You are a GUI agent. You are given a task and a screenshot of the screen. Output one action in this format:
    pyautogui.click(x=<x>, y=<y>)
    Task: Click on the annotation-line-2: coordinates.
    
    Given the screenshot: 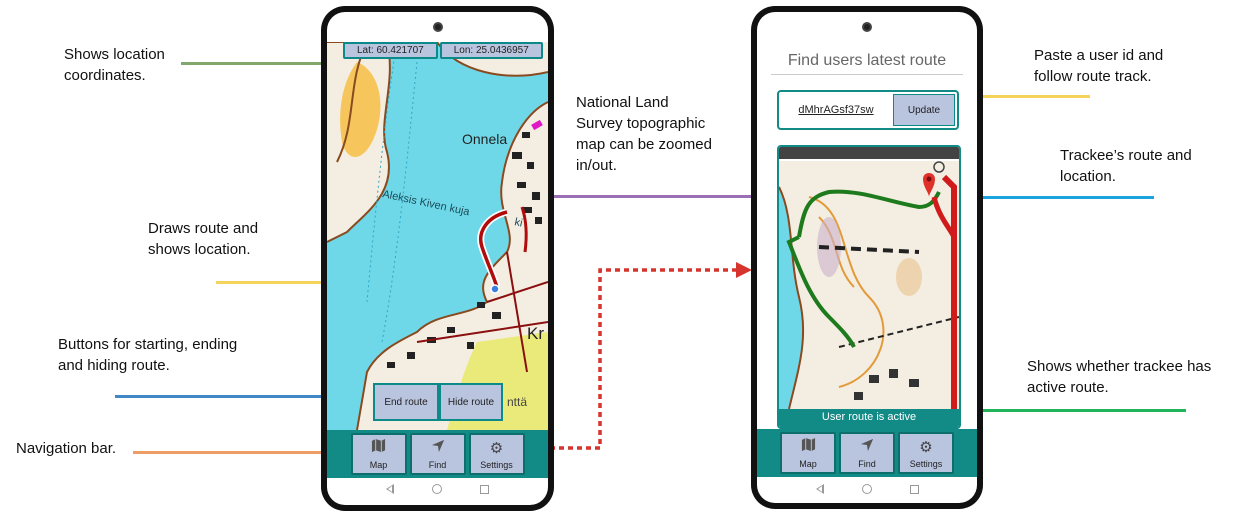 What is the action you would take?
    pyautogui.click(x=105, y=75)
    